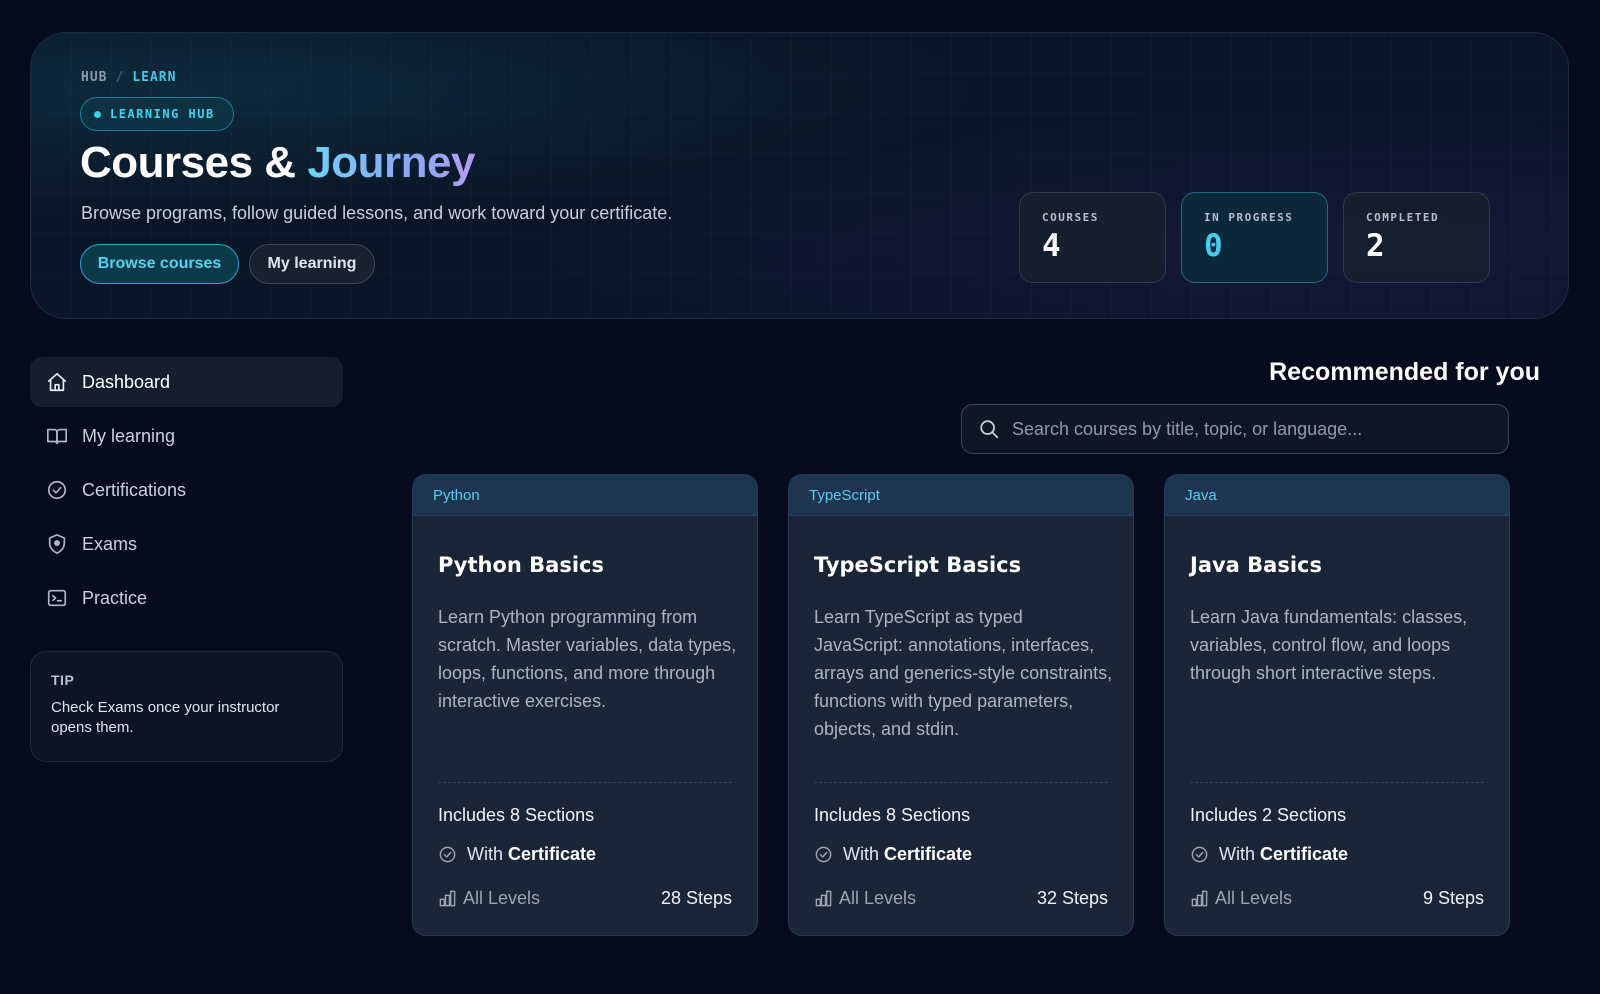  I want to click on tip-title: TIP, so click(63, 680).